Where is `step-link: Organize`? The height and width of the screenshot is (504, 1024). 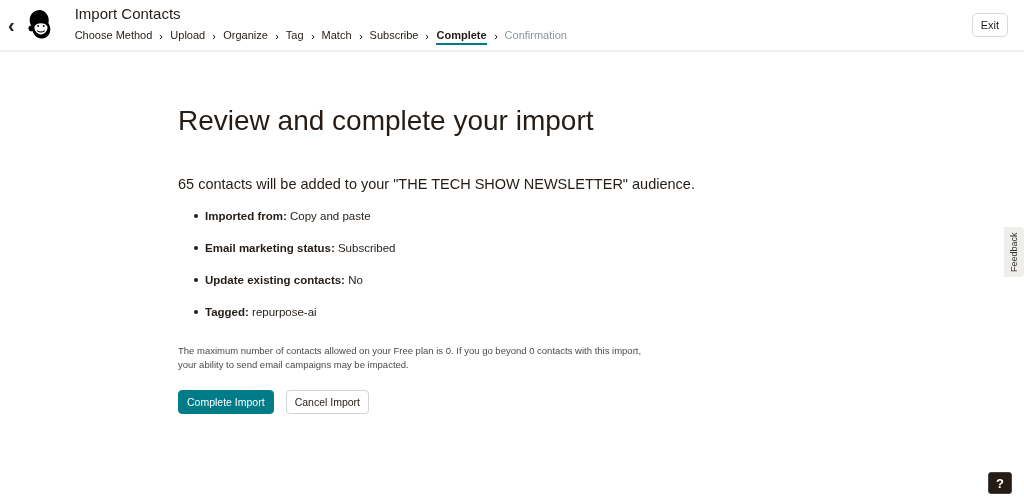
step-link: Organize is located at coordinates (245, 37).